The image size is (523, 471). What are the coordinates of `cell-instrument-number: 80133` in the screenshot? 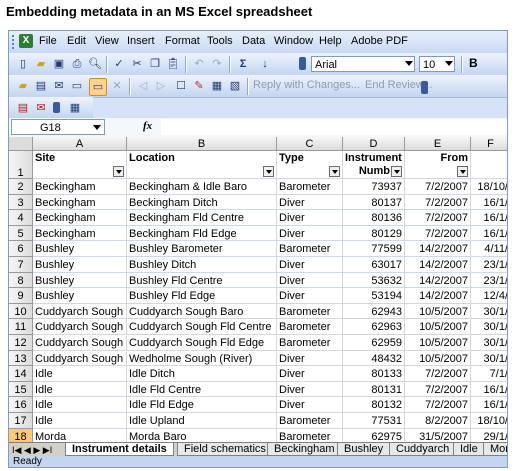 It's located at (374, 374).